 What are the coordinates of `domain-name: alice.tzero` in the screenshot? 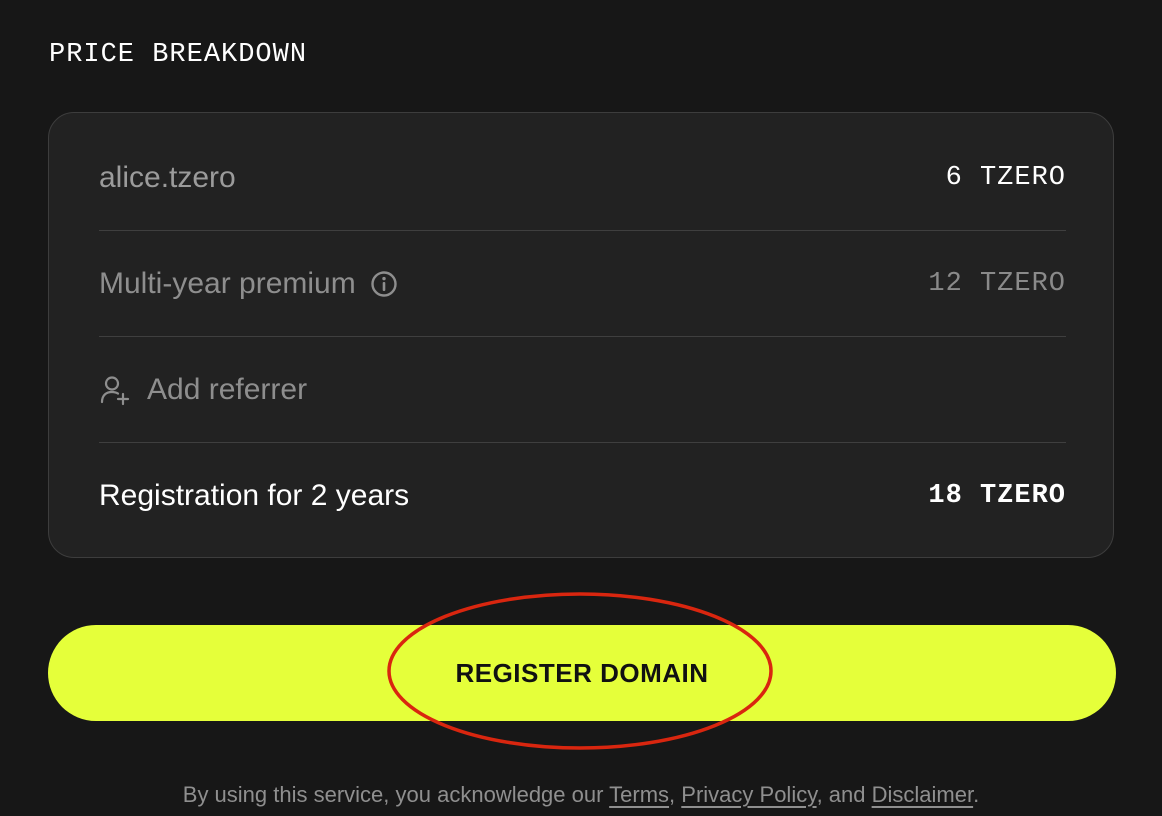 It's located at (167, 177).